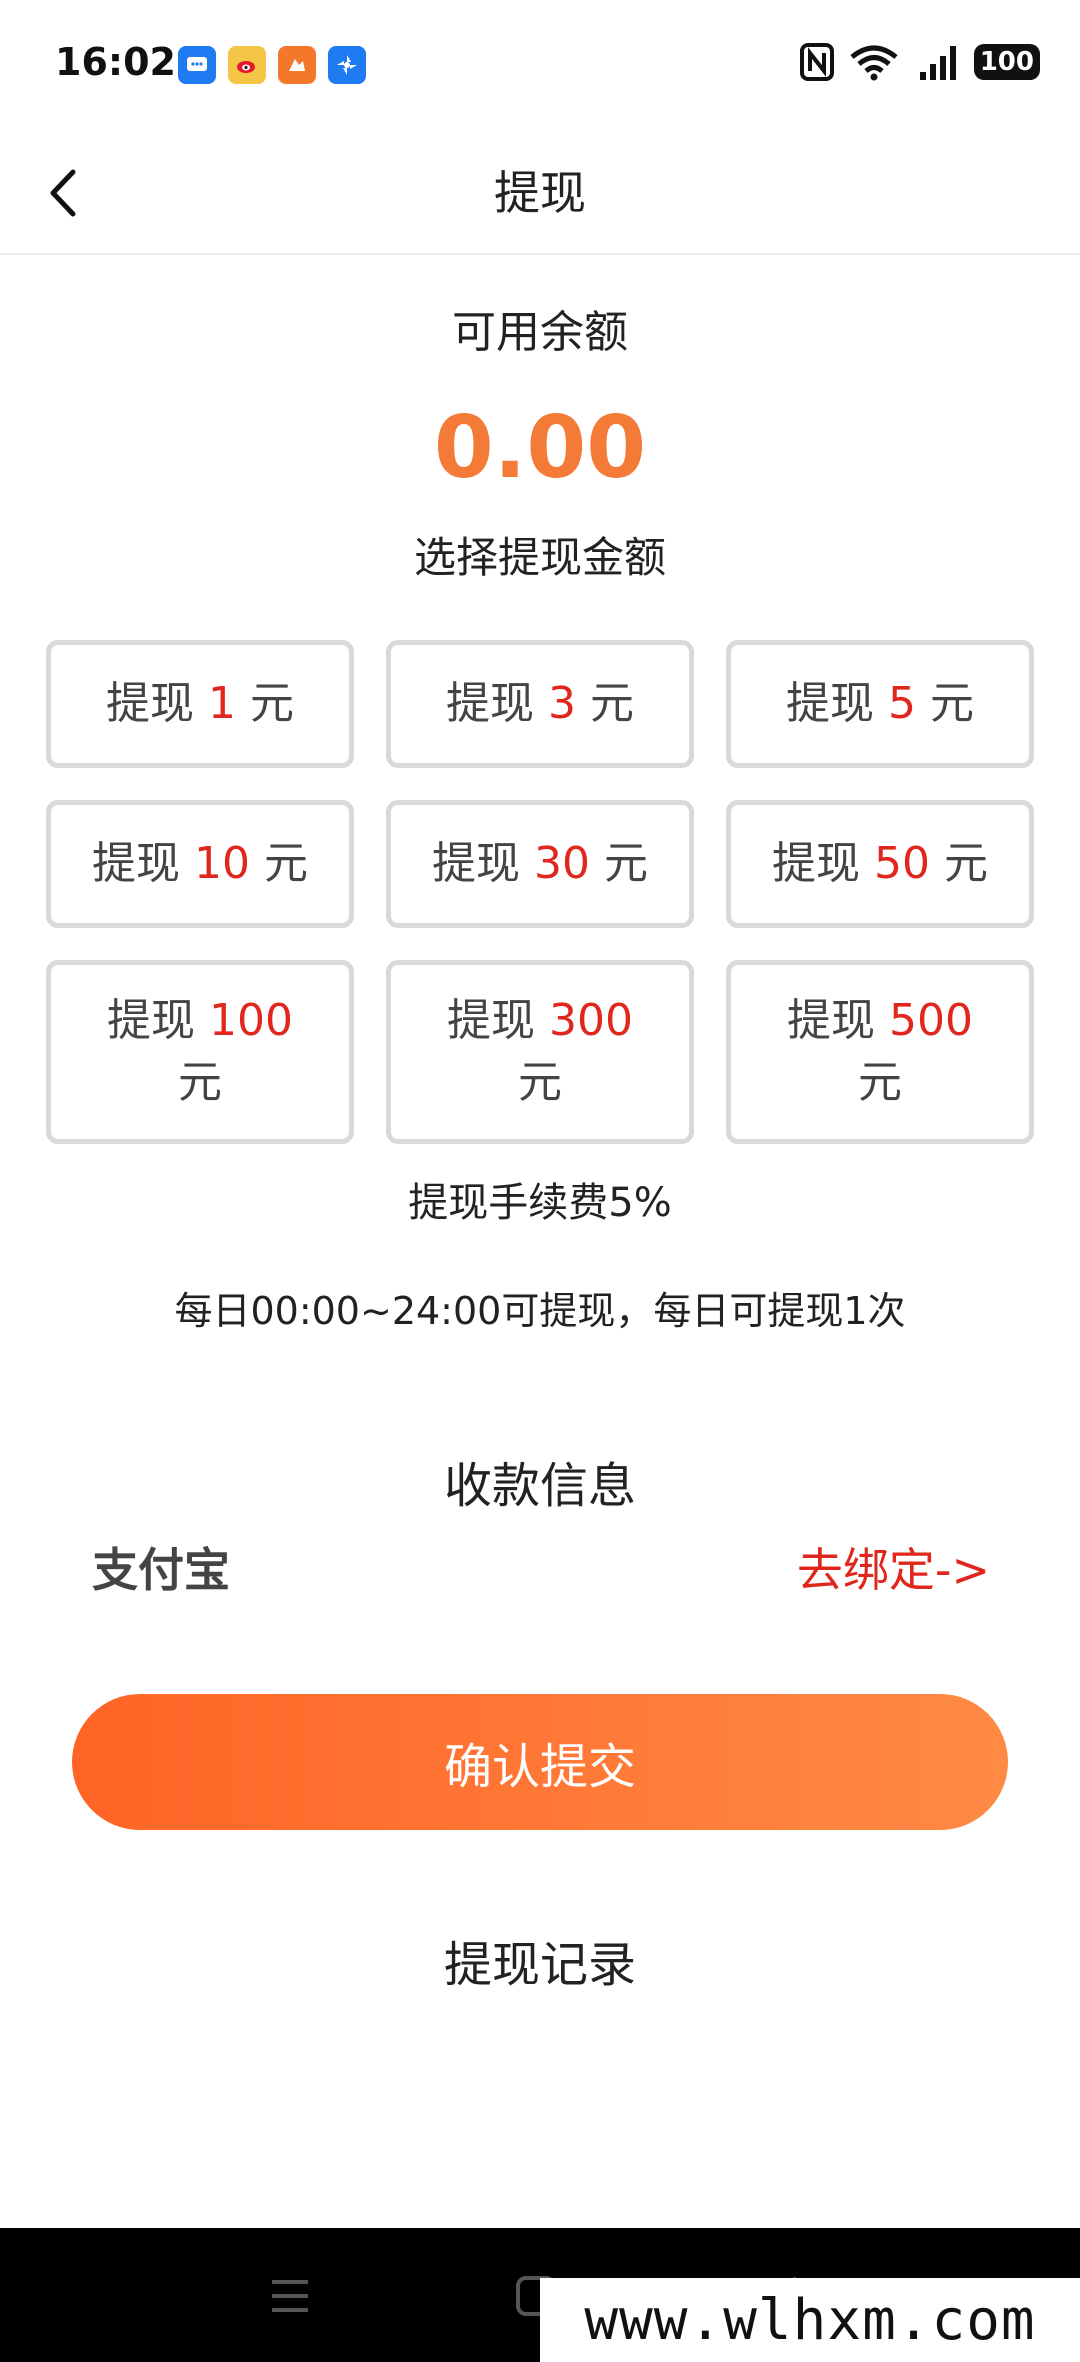  What do you see at coordinates (200, 864) in the screenshot?
I see `withdraw-option-10: 提现 10 元` at bounding box center [200, 864].